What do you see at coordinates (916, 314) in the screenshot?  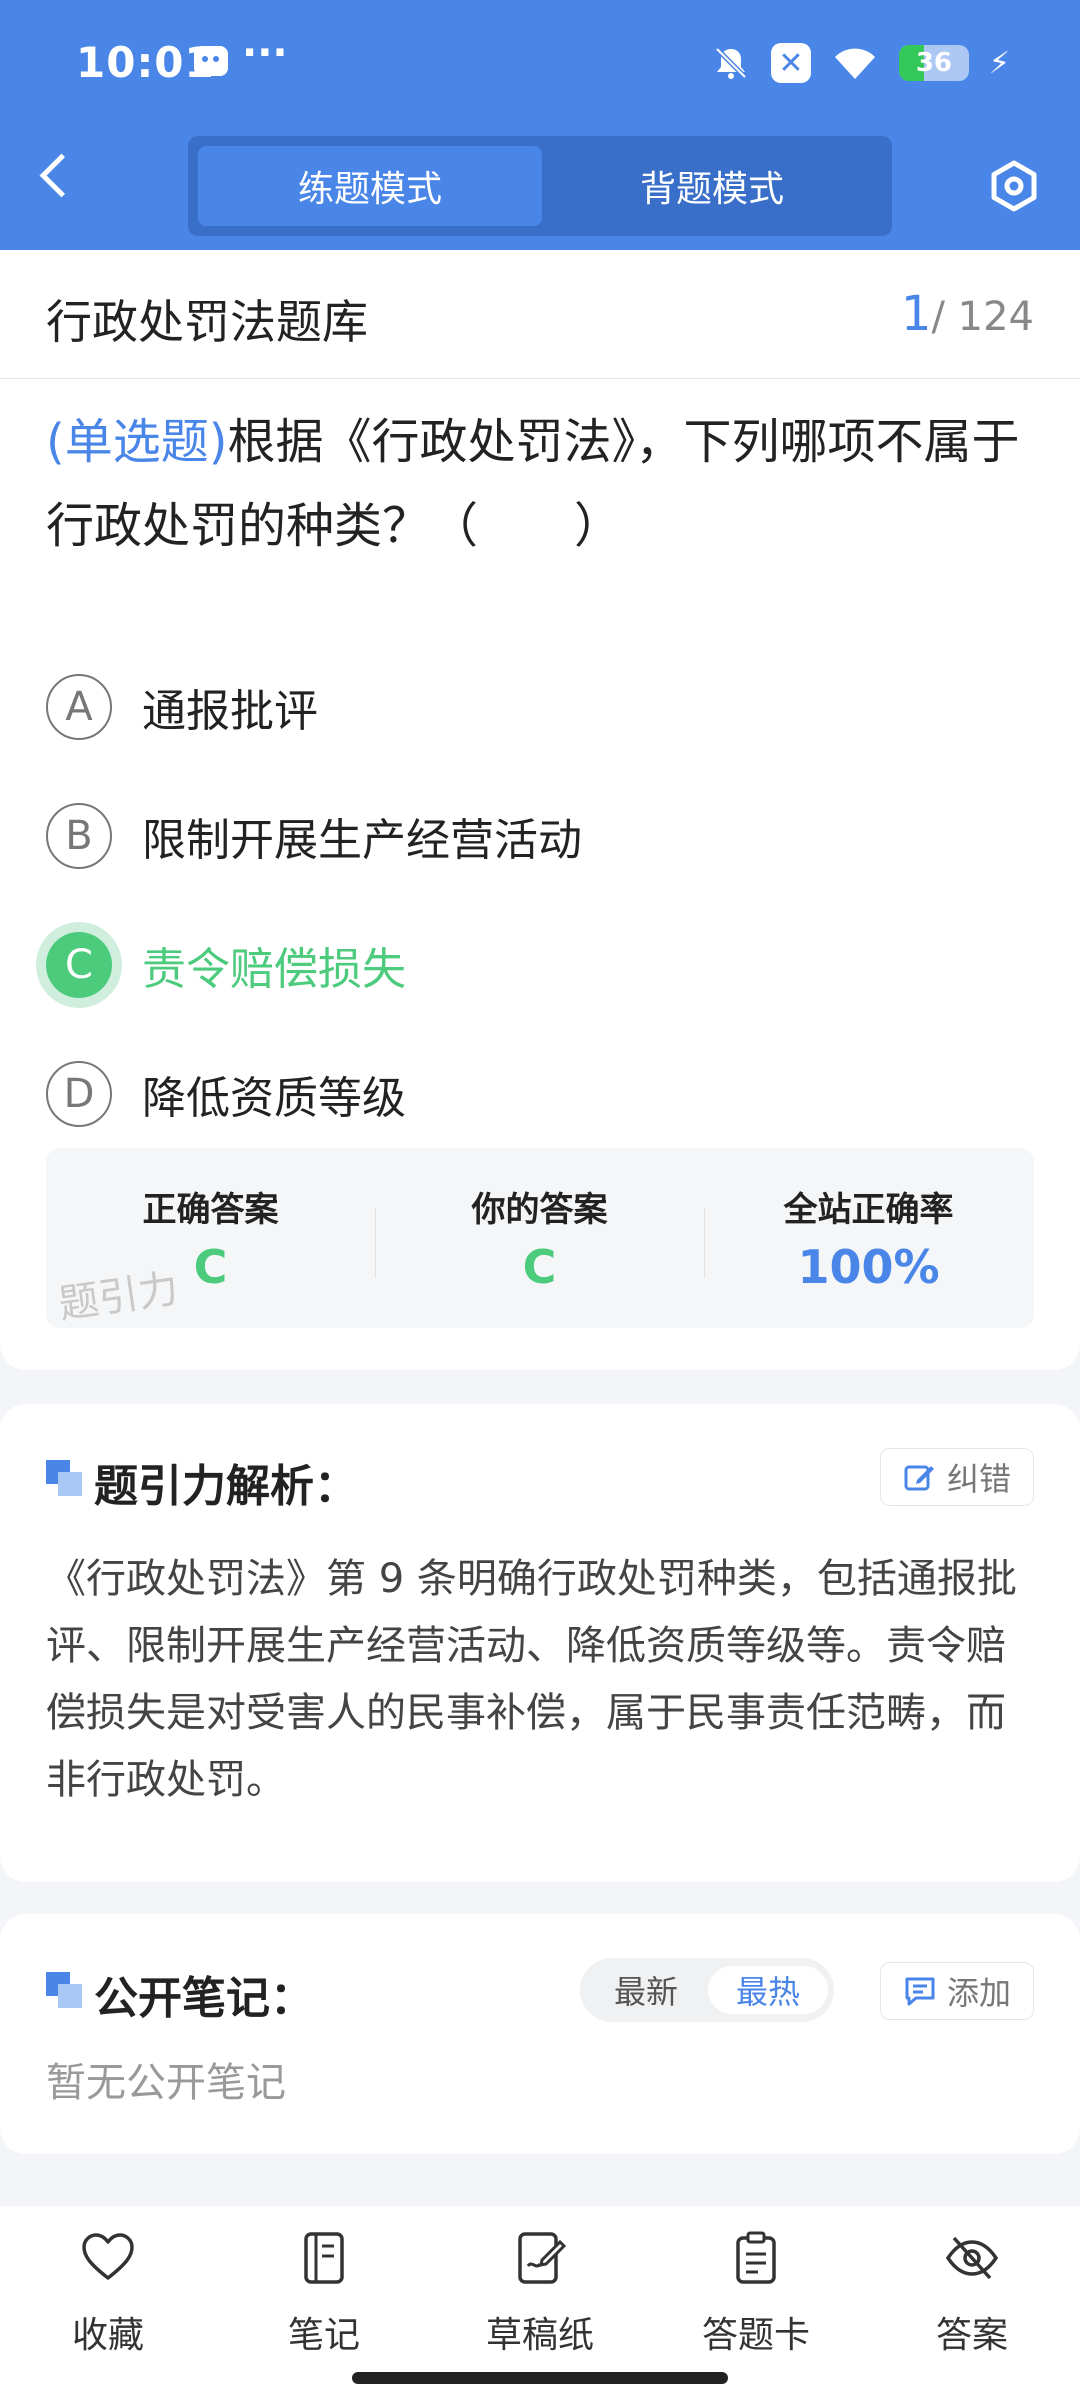 I see `current-question-number: 1` at bounding box center [916, 314].